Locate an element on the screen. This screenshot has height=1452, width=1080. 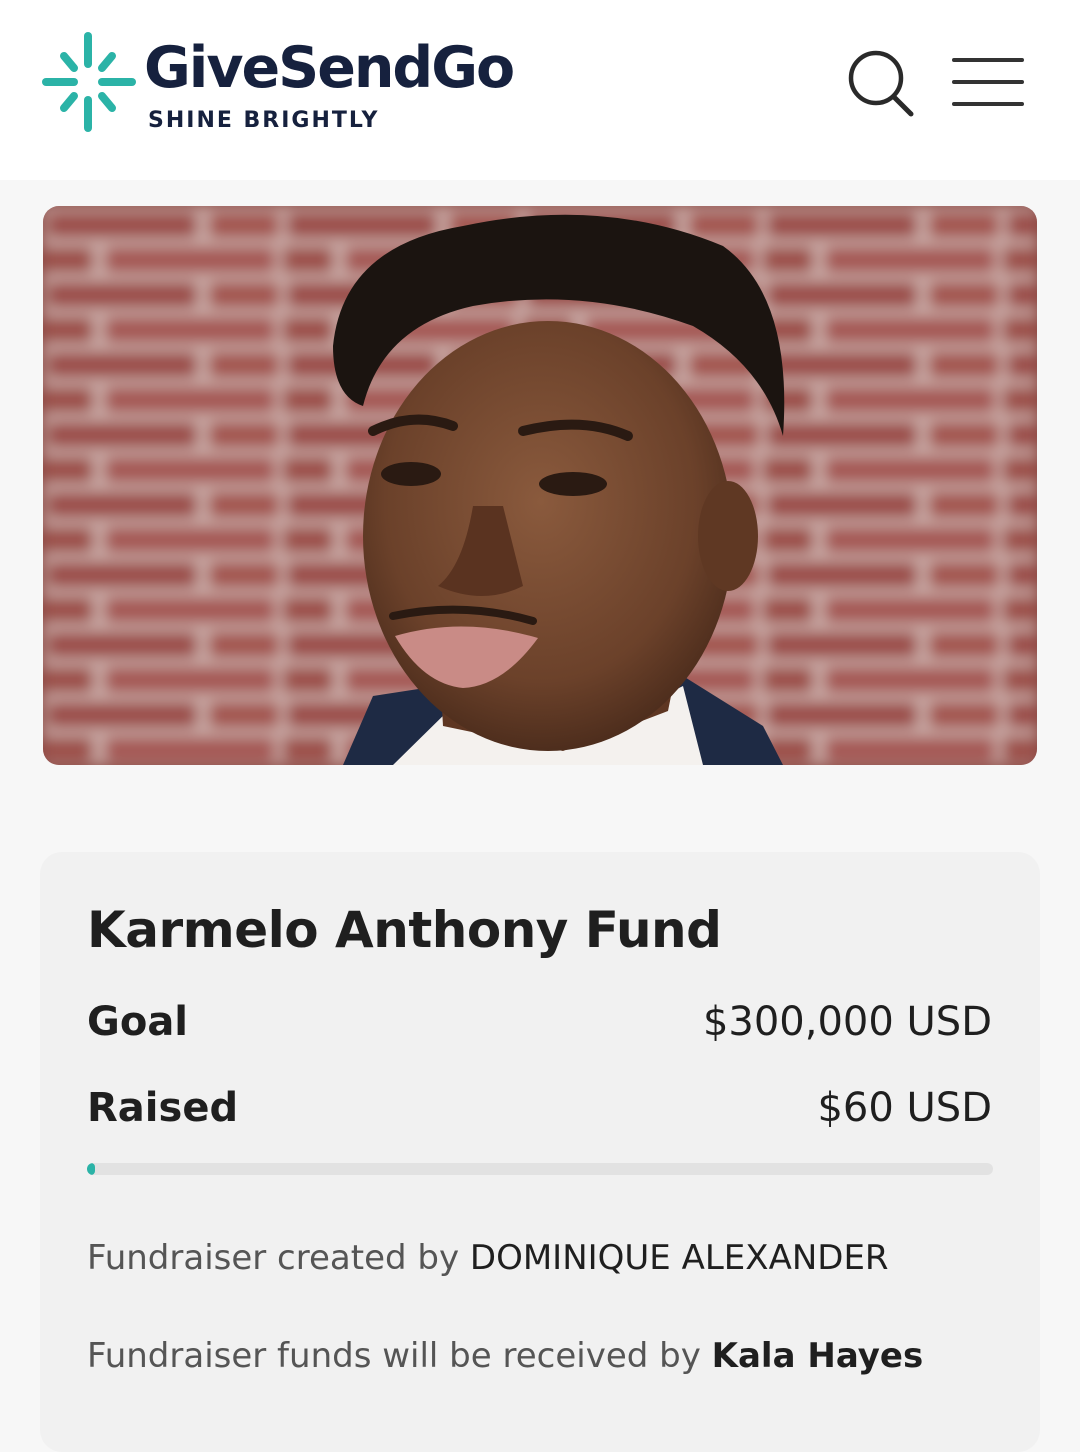
site-logo: GiveSendGo SHINE BRIGHTLY is located at coordinates (290, 85).